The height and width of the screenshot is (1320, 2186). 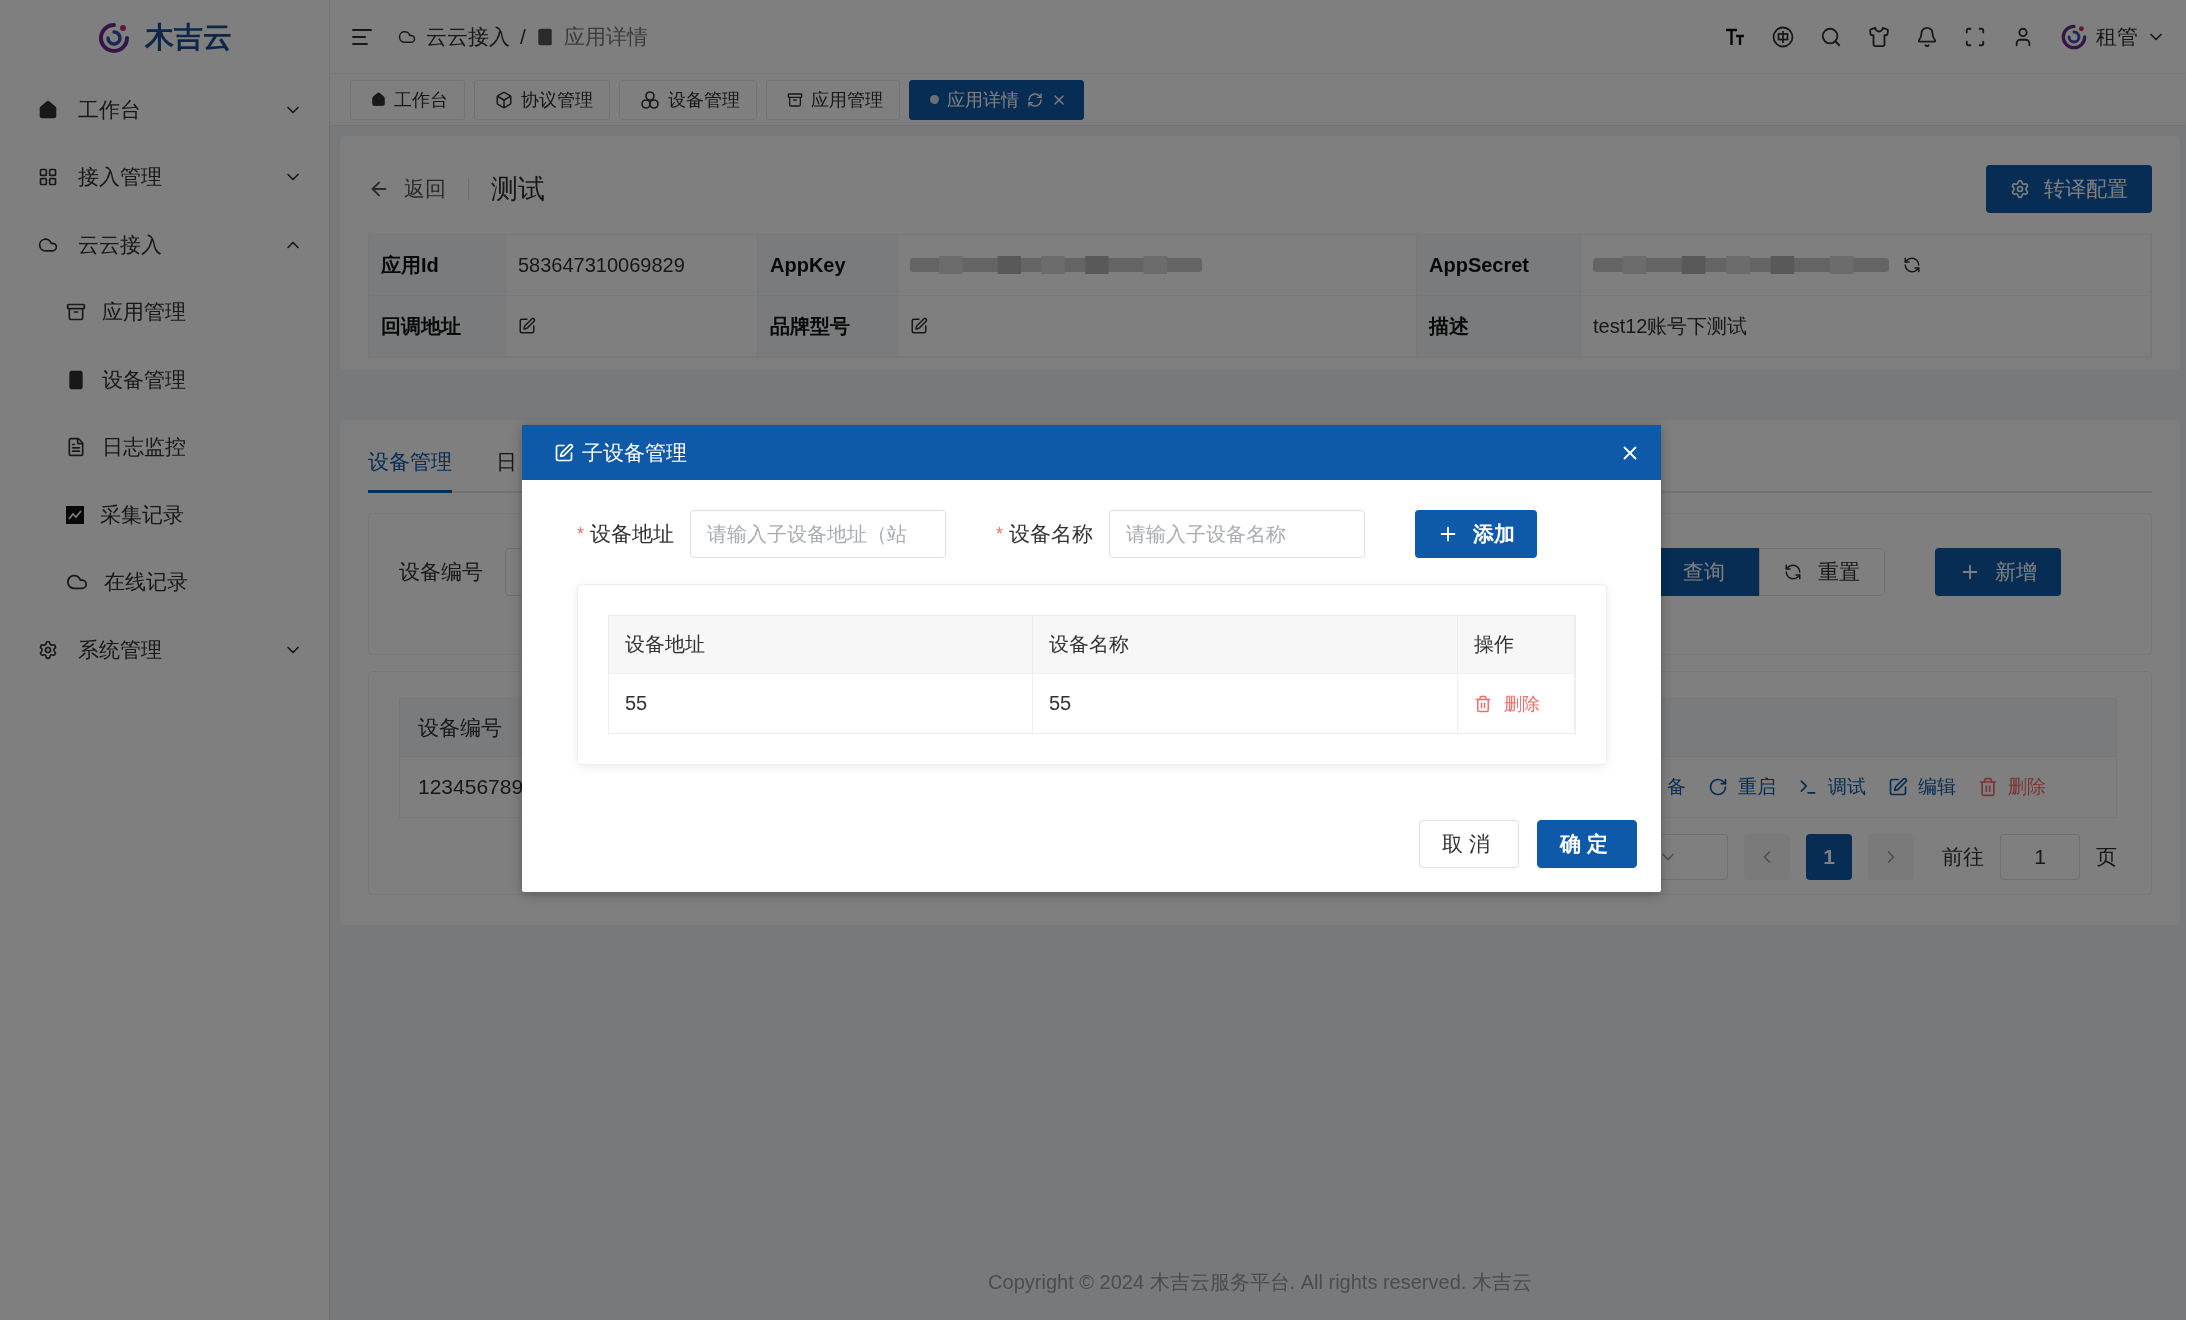 I want to click on reset-button: 重置, so click(x=1822, y=572).